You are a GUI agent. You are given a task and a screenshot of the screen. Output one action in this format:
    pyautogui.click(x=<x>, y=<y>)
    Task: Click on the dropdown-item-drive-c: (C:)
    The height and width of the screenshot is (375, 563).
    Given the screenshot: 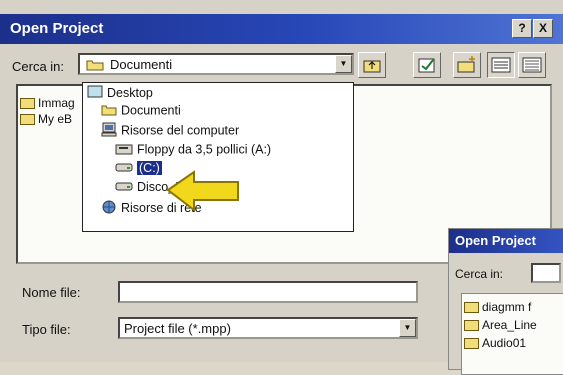 What is the action you would take?
    pyautogui.click(x=138, y=168)
    